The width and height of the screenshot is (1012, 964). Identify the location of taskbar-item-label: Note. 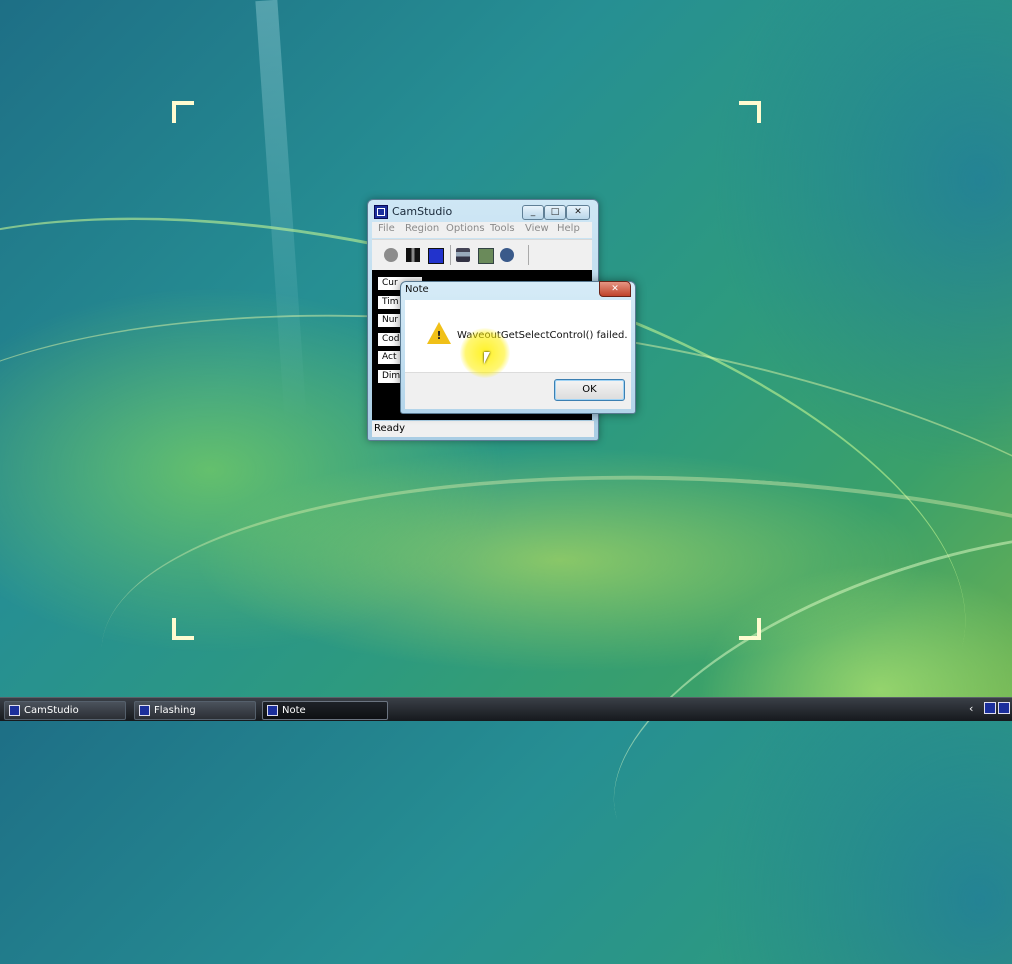
(294, 710).